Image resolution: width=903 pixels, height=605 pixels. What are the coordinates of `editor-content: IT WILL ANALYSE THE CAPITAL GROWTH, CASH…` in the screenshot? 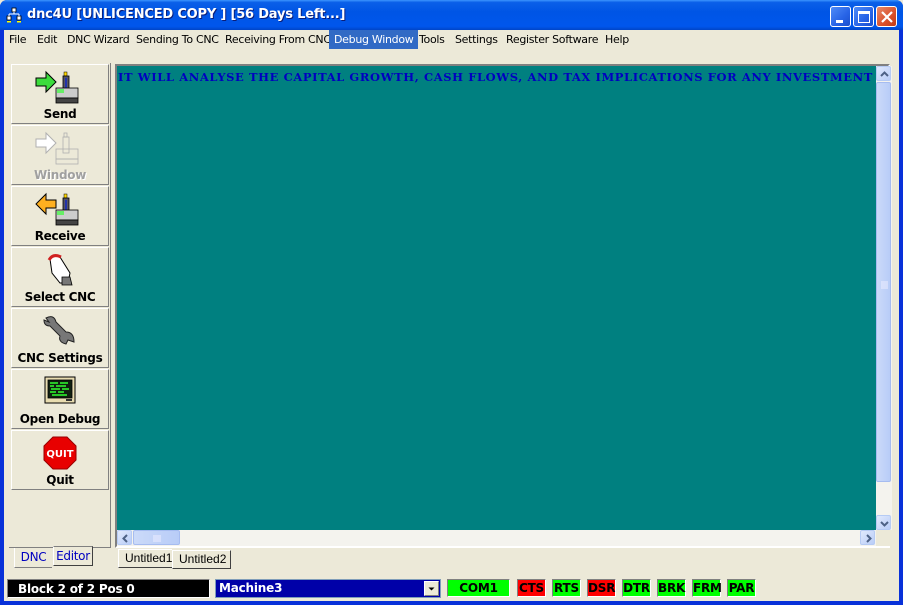 It's located at (497, 77).